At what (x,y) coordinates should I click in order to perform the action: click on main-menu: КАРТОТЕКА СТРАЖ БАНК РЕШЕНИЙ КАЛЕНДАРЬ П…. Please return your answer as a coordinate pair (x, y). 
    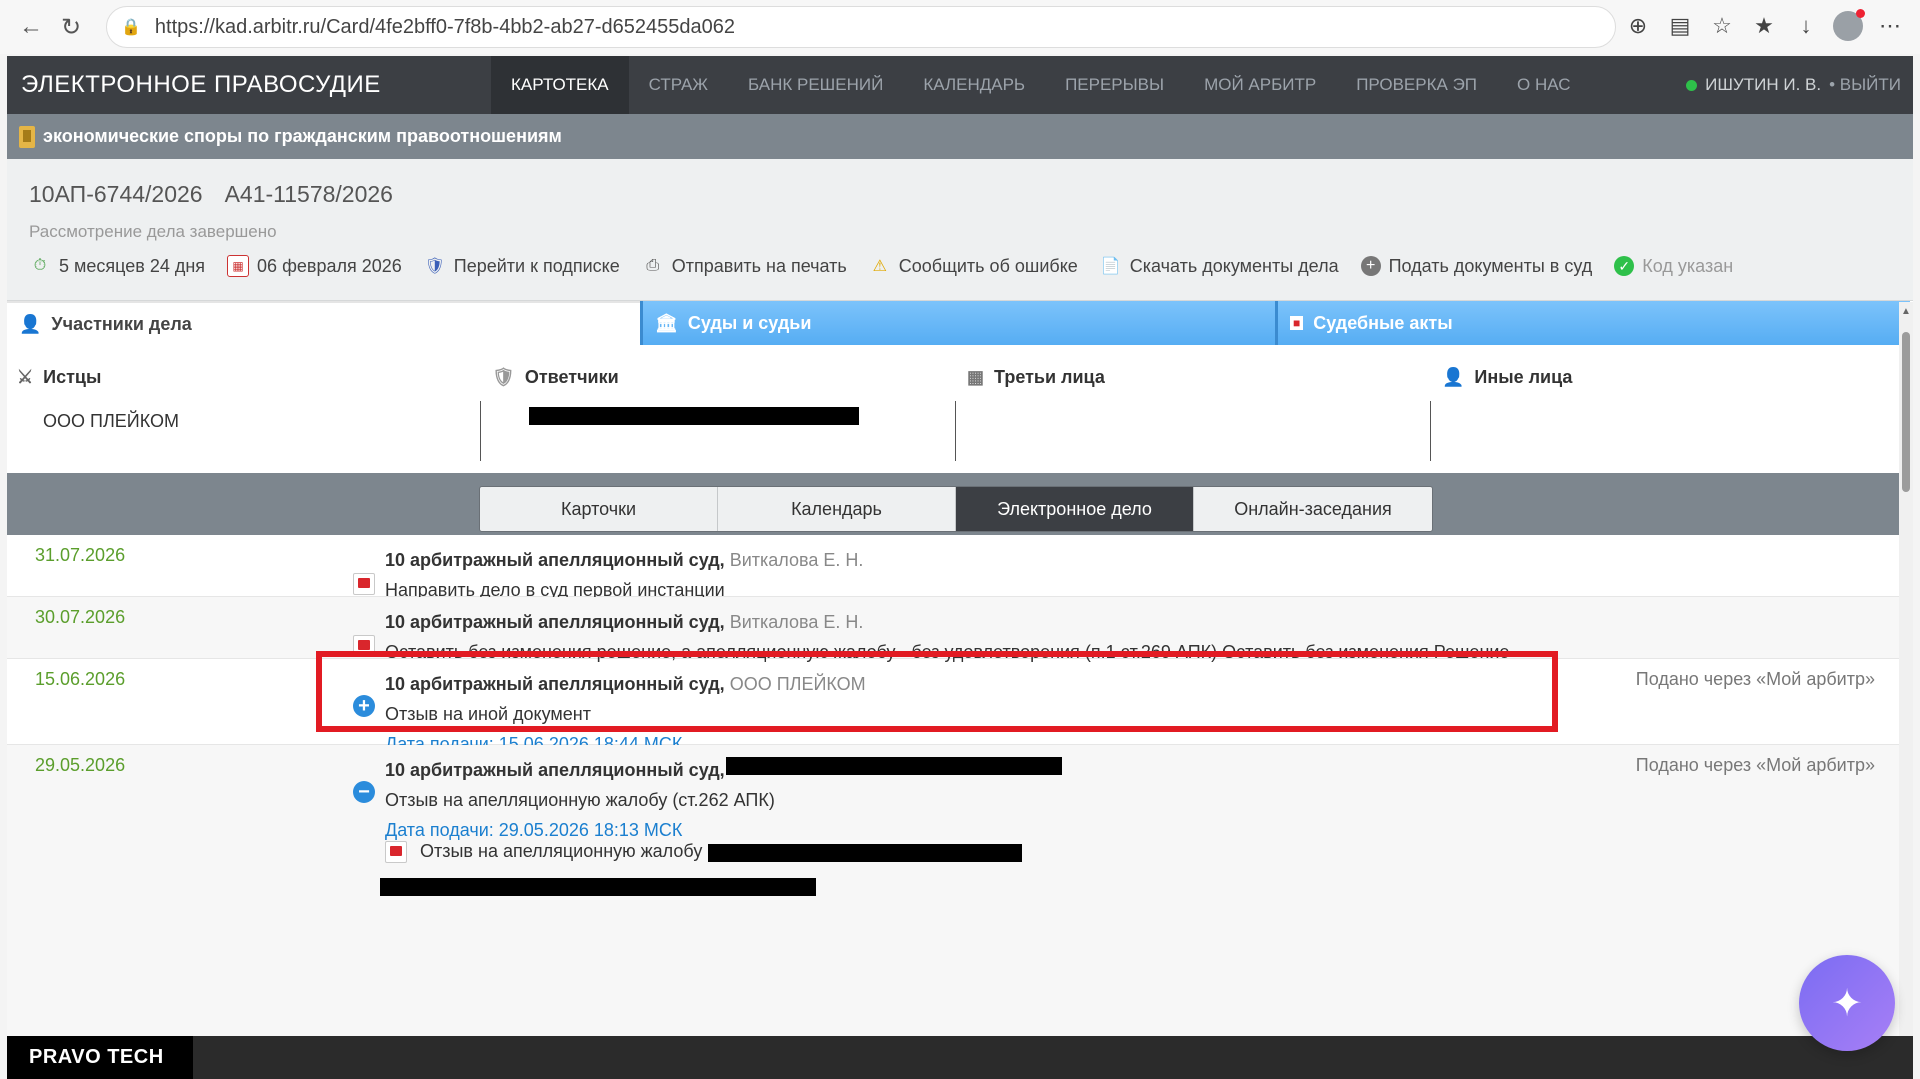
    Looking at the image, I should click on (1040, 85).